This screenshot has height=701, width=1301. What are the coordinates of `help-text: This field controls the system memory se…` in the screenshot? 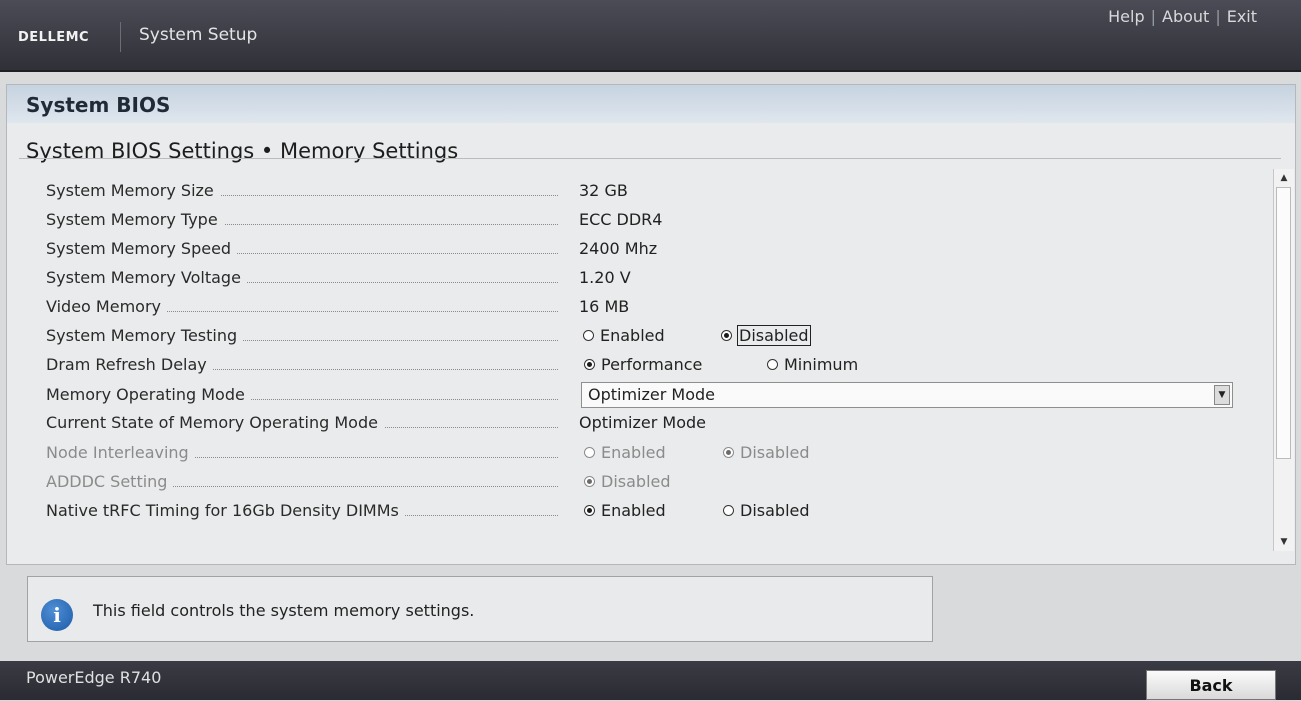 It's located at (284, 610).